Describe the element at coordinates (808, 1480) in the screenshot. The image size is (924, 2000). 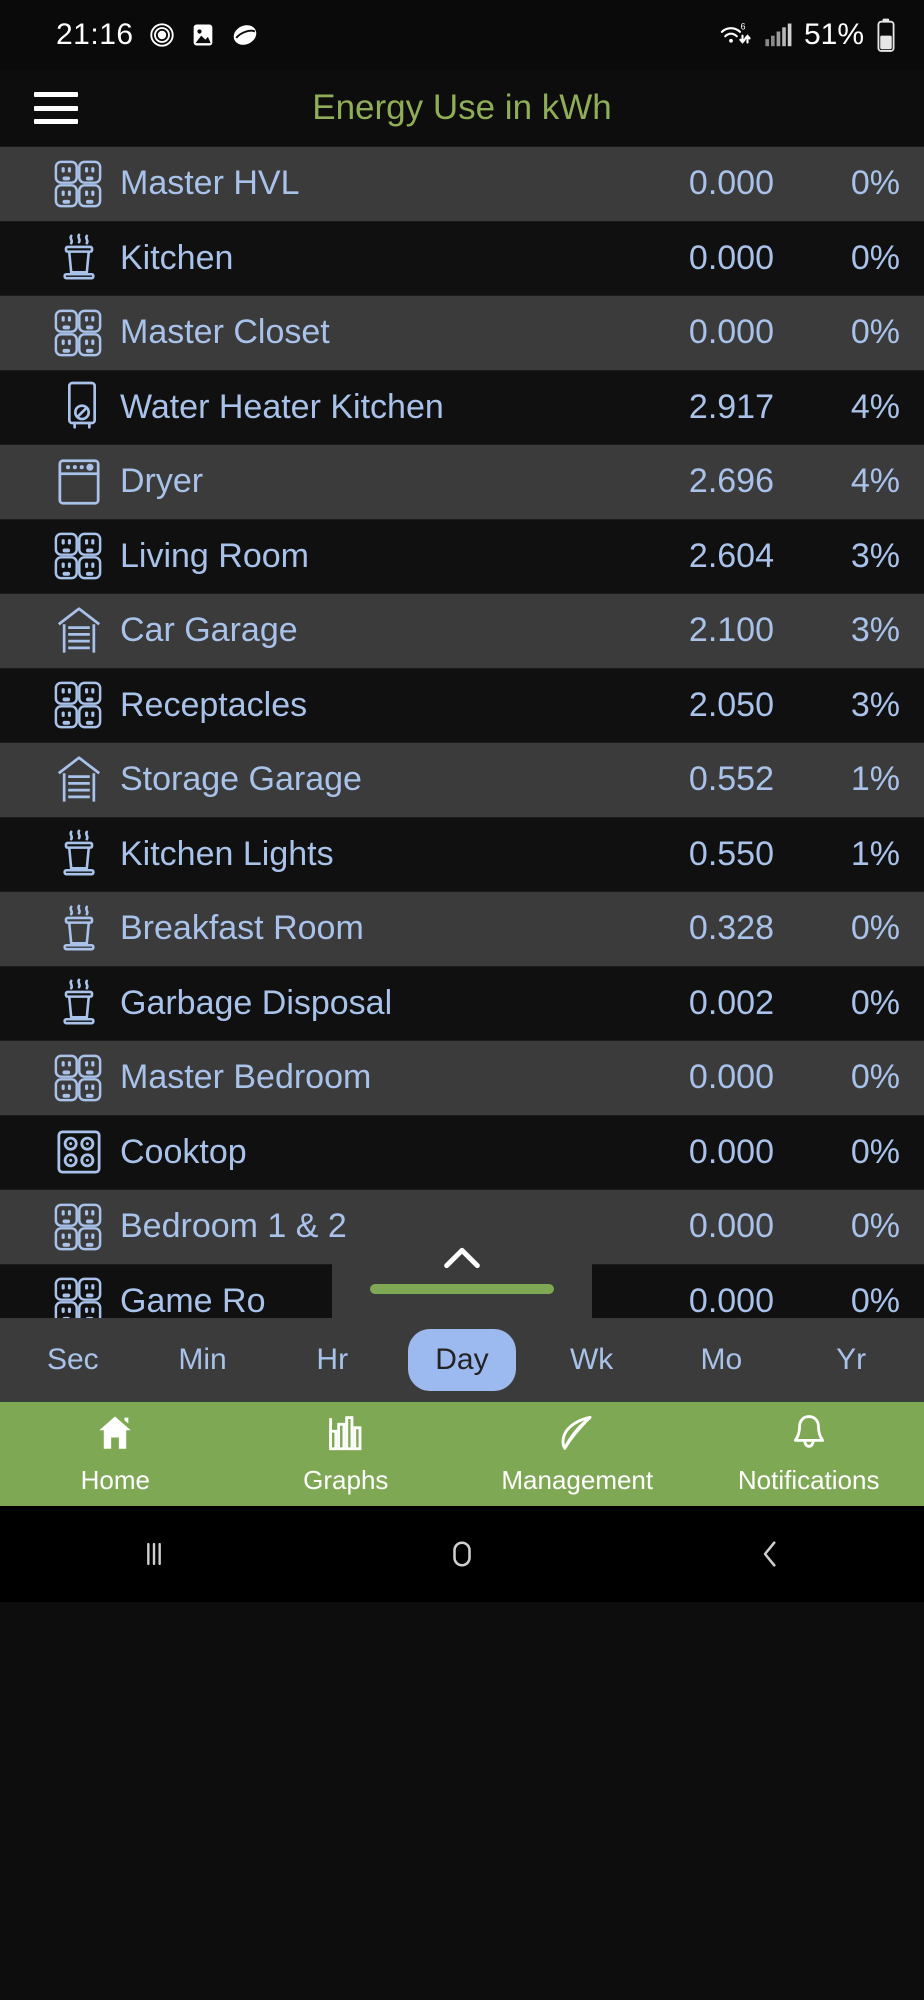
I see `nav-item-label: Notifications` at that location.